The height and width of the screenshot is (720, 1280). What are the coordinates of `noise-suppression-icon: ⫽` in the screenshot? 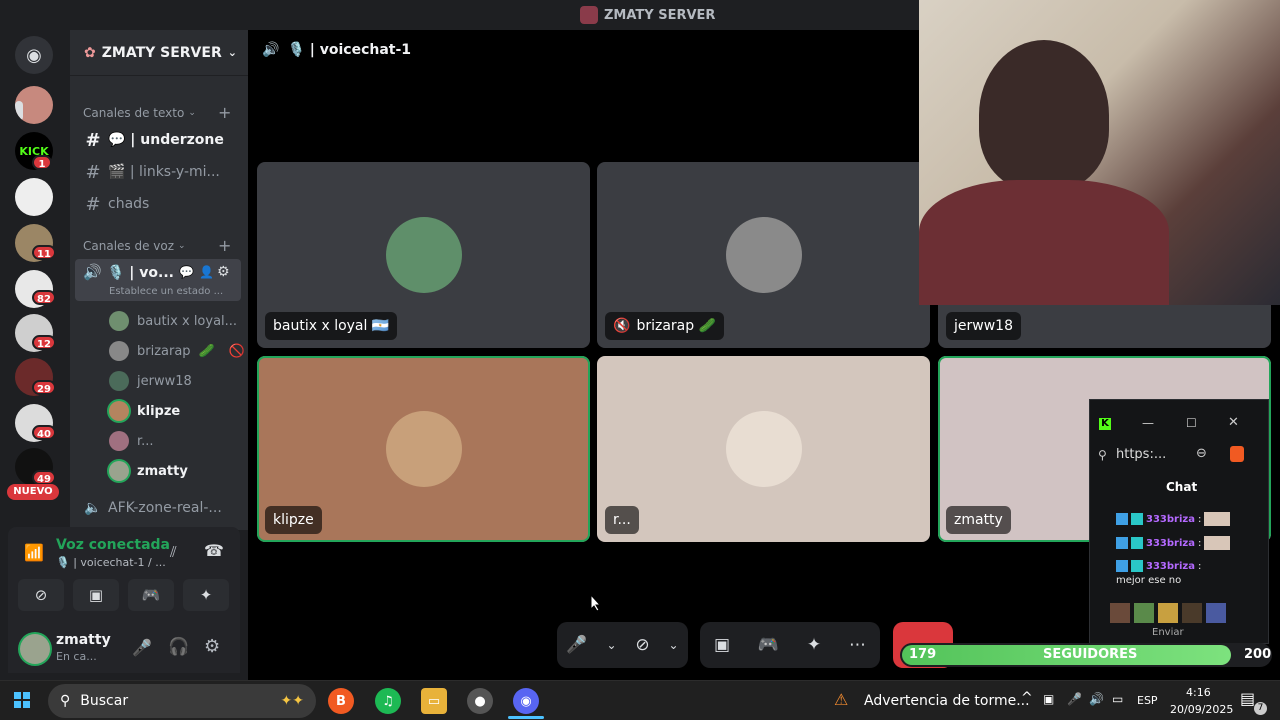 It's located at (173, 552).